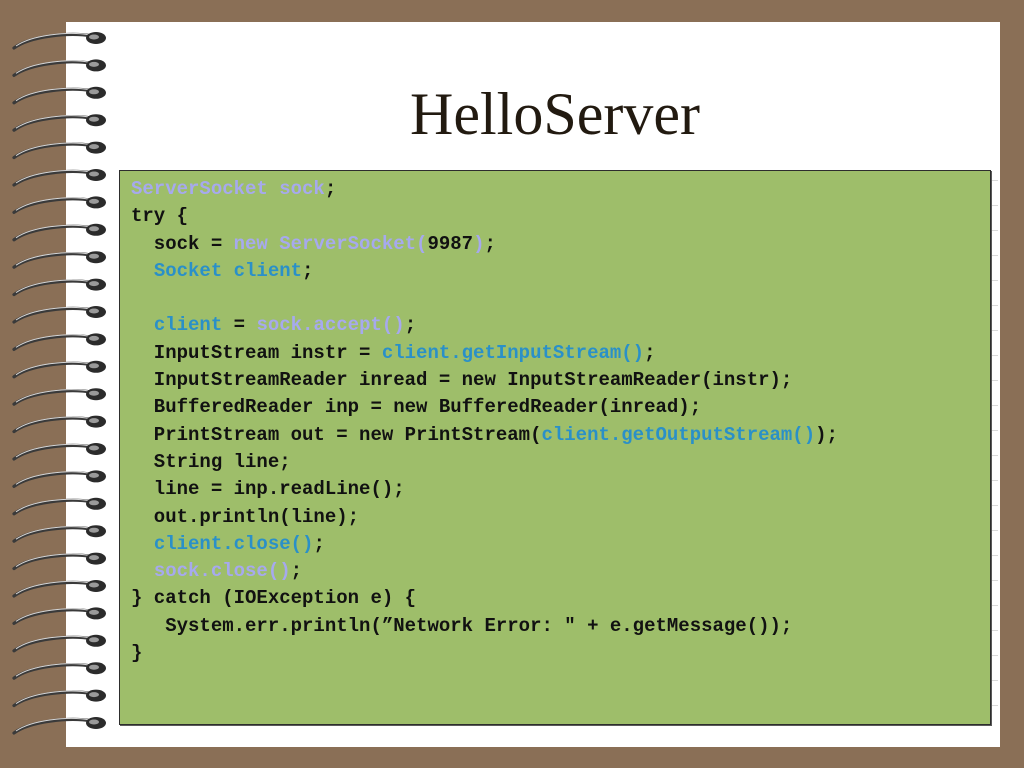 The height and width of the screenshot is (768, 1024). Describe the element at coordinates (826, 434) in the screenshot. I see `code-token: );` at that location.